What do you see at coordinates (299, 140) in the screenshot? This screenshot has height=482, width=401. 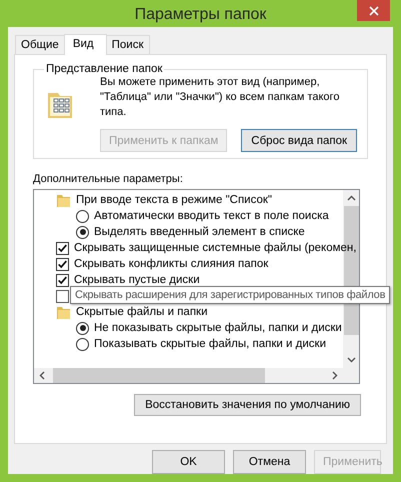 I see `reset-folders-button: Сброс вида папок` at bounding box center [299, 140].